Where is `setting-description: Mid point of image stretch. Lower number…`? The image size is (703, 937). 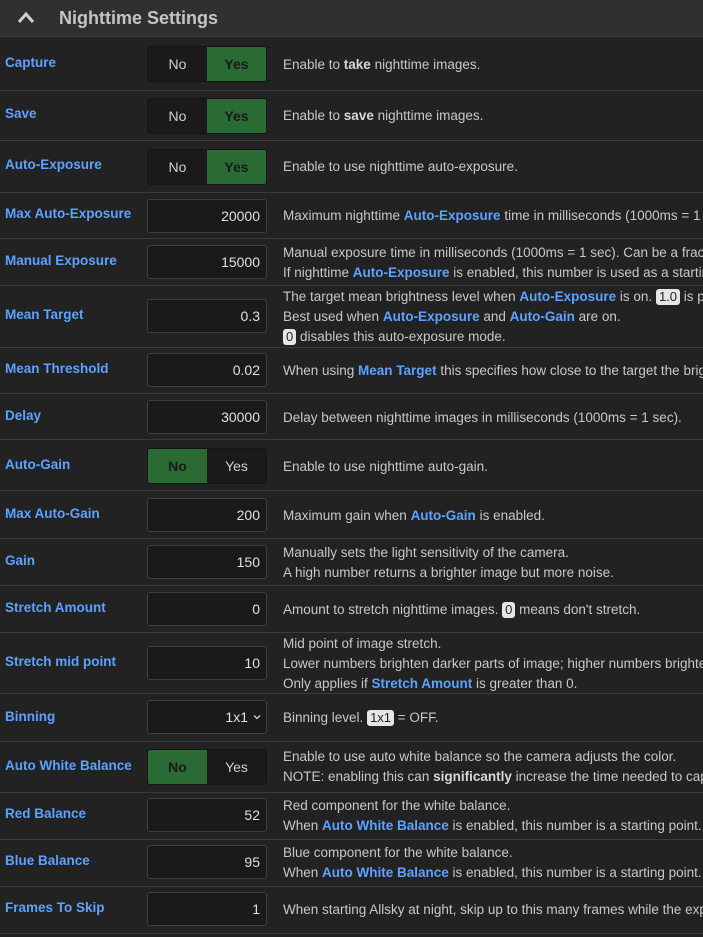 setting-description: Mid point of image stretch. Lower number… is located at coordinates (493, 663).